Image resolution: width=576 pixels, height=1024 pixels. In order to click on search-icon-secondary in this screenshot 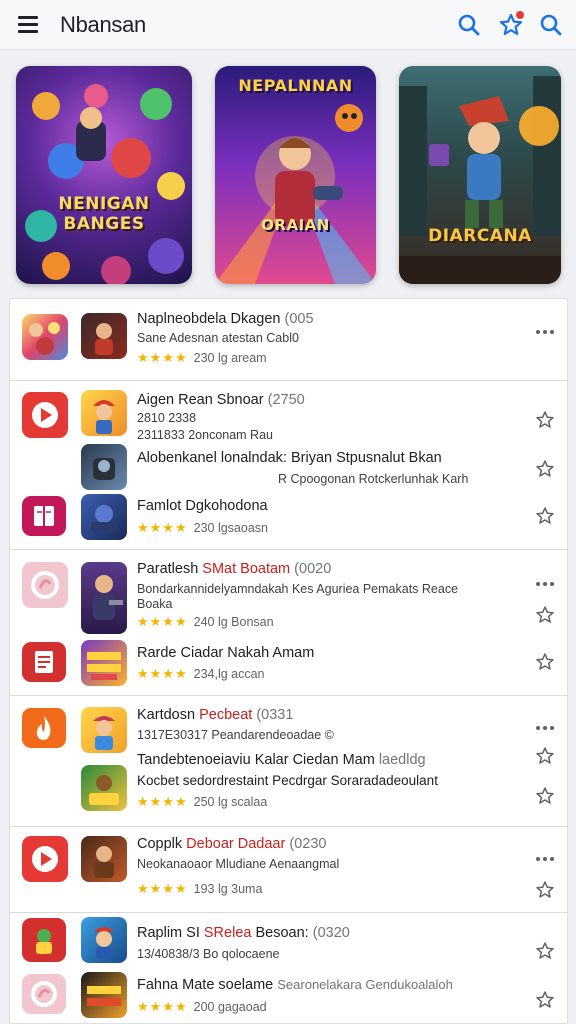, I will do `click(551, 25)`.